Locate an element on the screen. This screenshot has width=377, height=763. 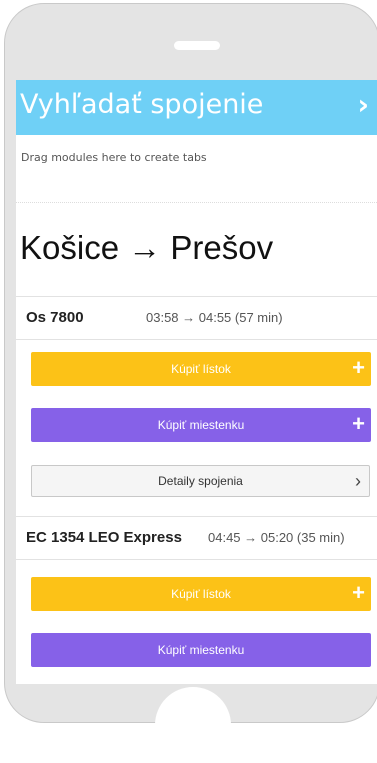
phone-home-button is located at coordinates (193, 725).